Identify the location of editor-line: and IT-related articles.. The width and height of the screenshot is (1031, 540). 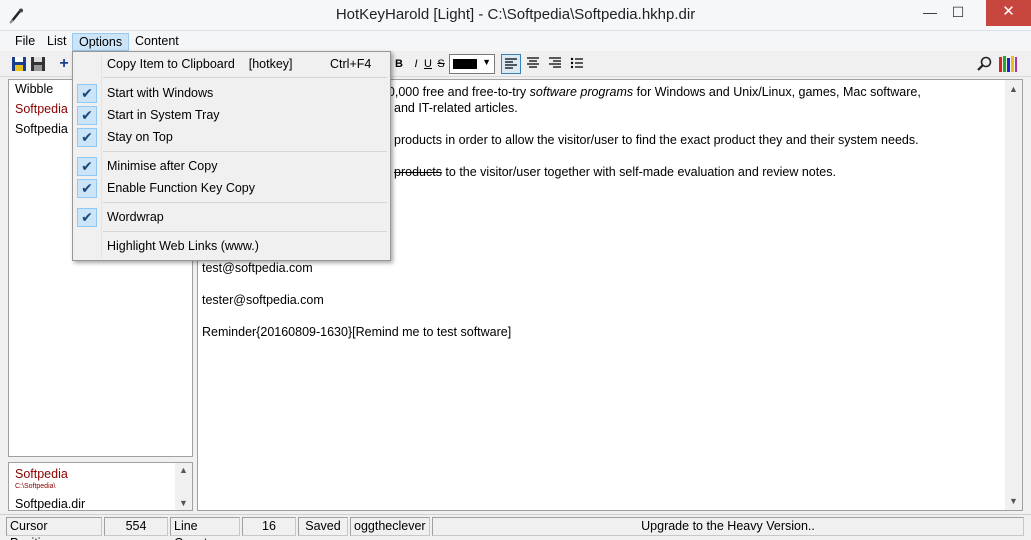
(456, 108).